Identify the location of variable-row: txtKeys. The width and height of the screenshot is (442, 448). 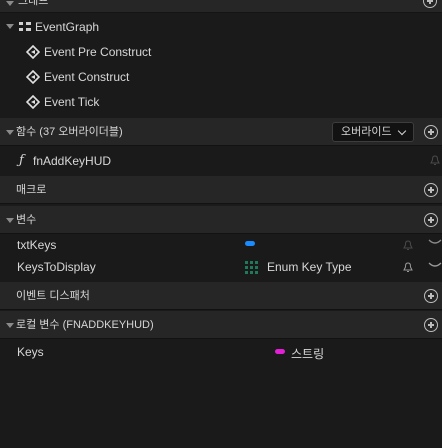
(221, 246).